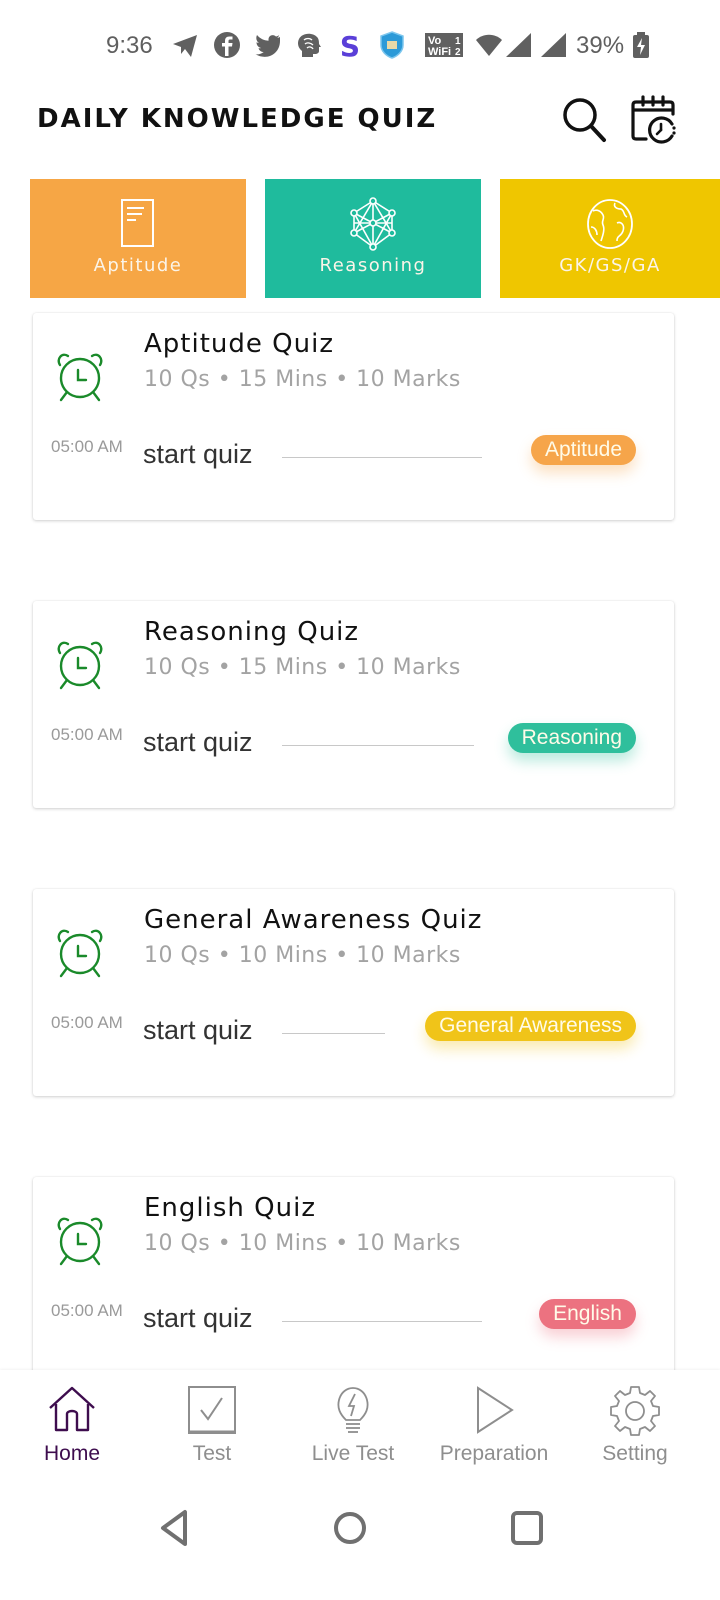 The height and width of the screenshot is (1600, 720). I want to click on back-triangle-icon, so click(174, 1528).